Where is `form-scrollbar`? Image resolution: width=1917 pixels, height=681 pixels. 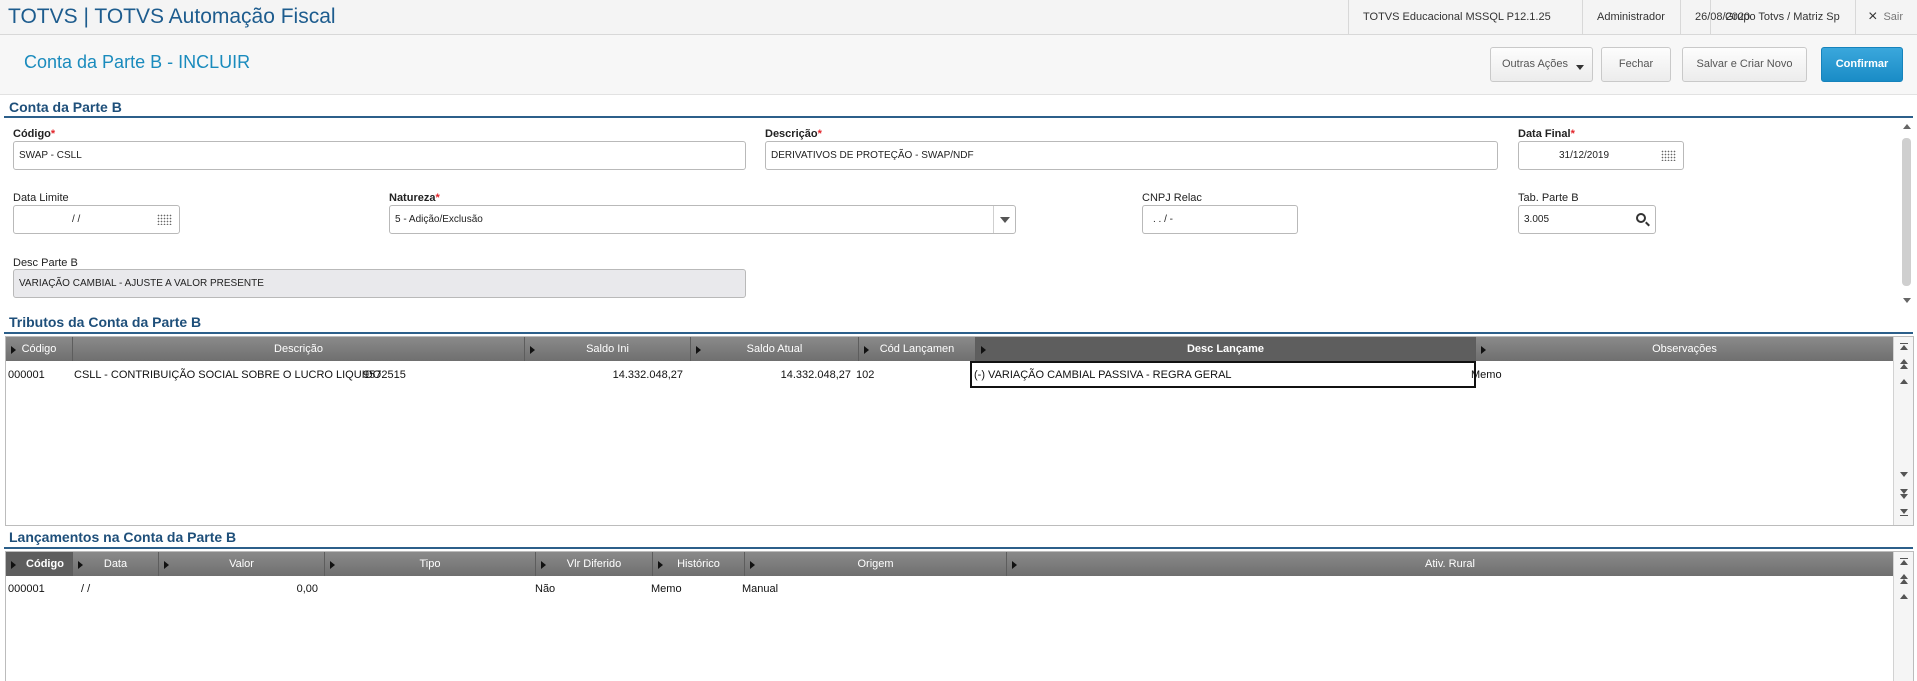
form-scrollbar is located at coordinates (1907, 214).